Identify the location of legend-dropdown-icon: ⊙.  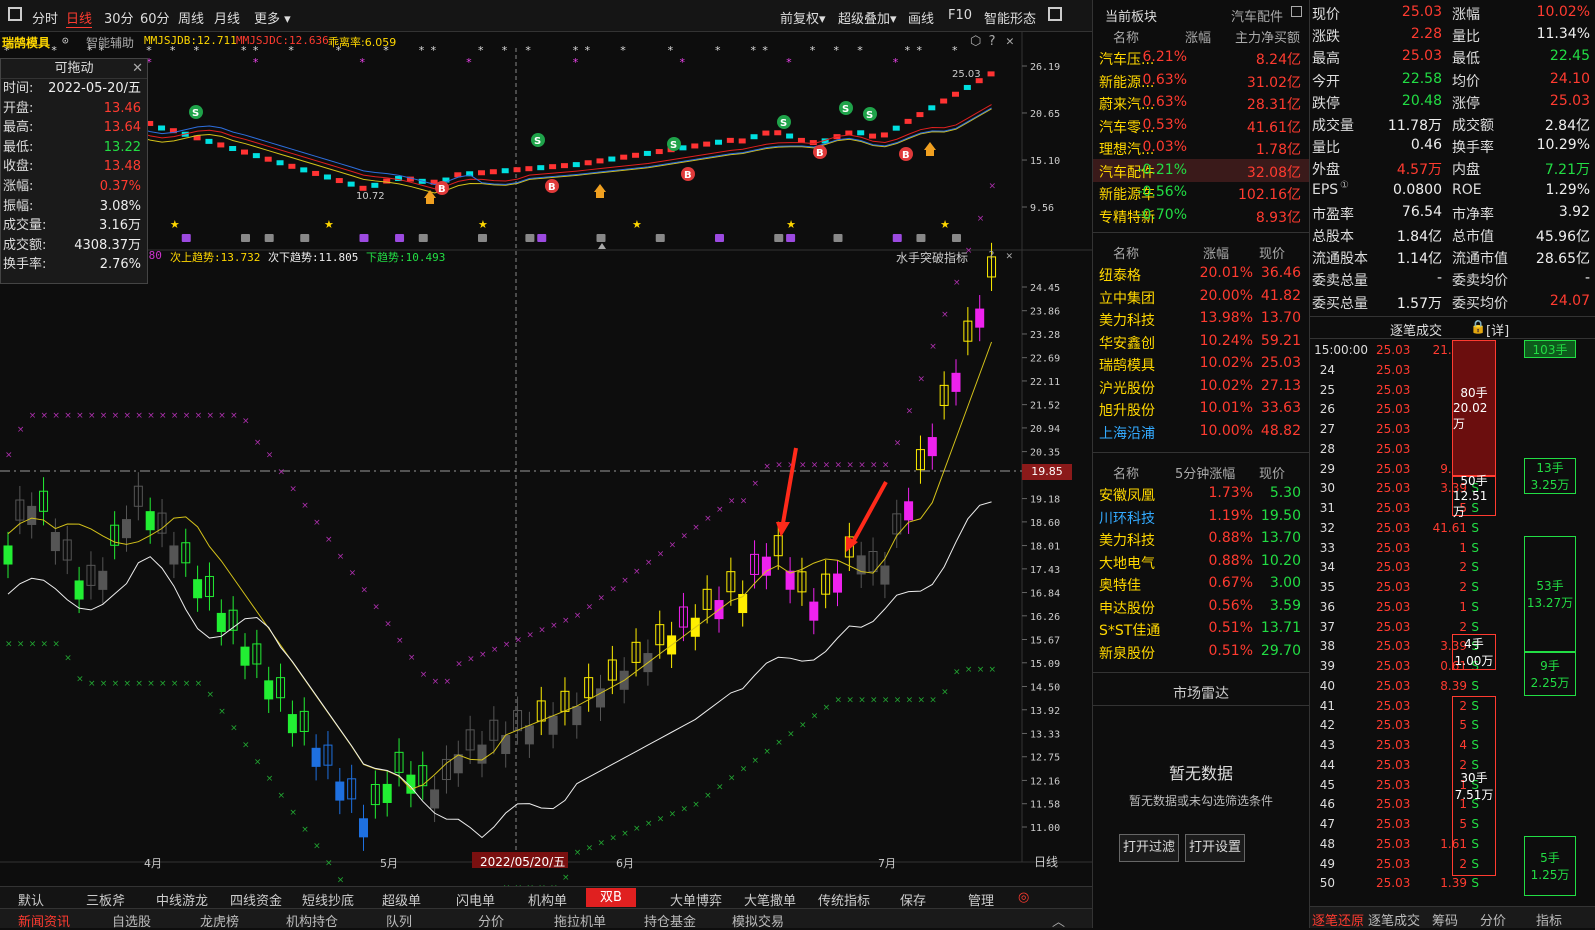
(65, 40).